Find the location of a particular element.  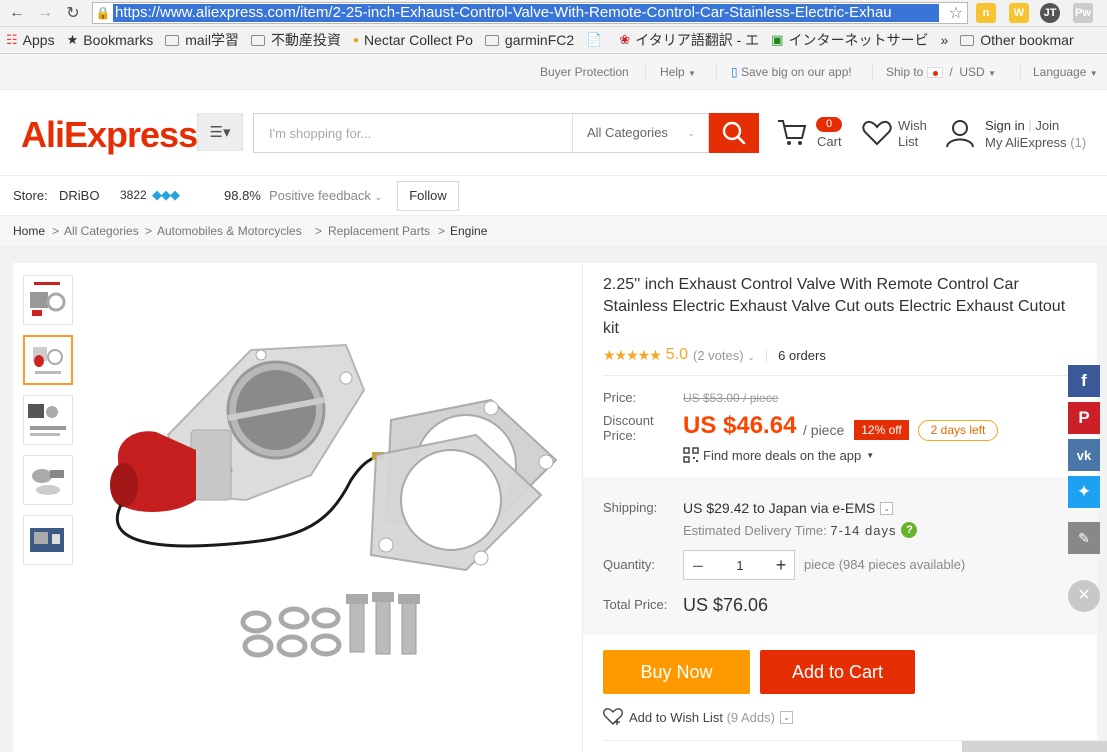

bookmark-realestate: 不動産投資 is located at coordinates (295, 40).